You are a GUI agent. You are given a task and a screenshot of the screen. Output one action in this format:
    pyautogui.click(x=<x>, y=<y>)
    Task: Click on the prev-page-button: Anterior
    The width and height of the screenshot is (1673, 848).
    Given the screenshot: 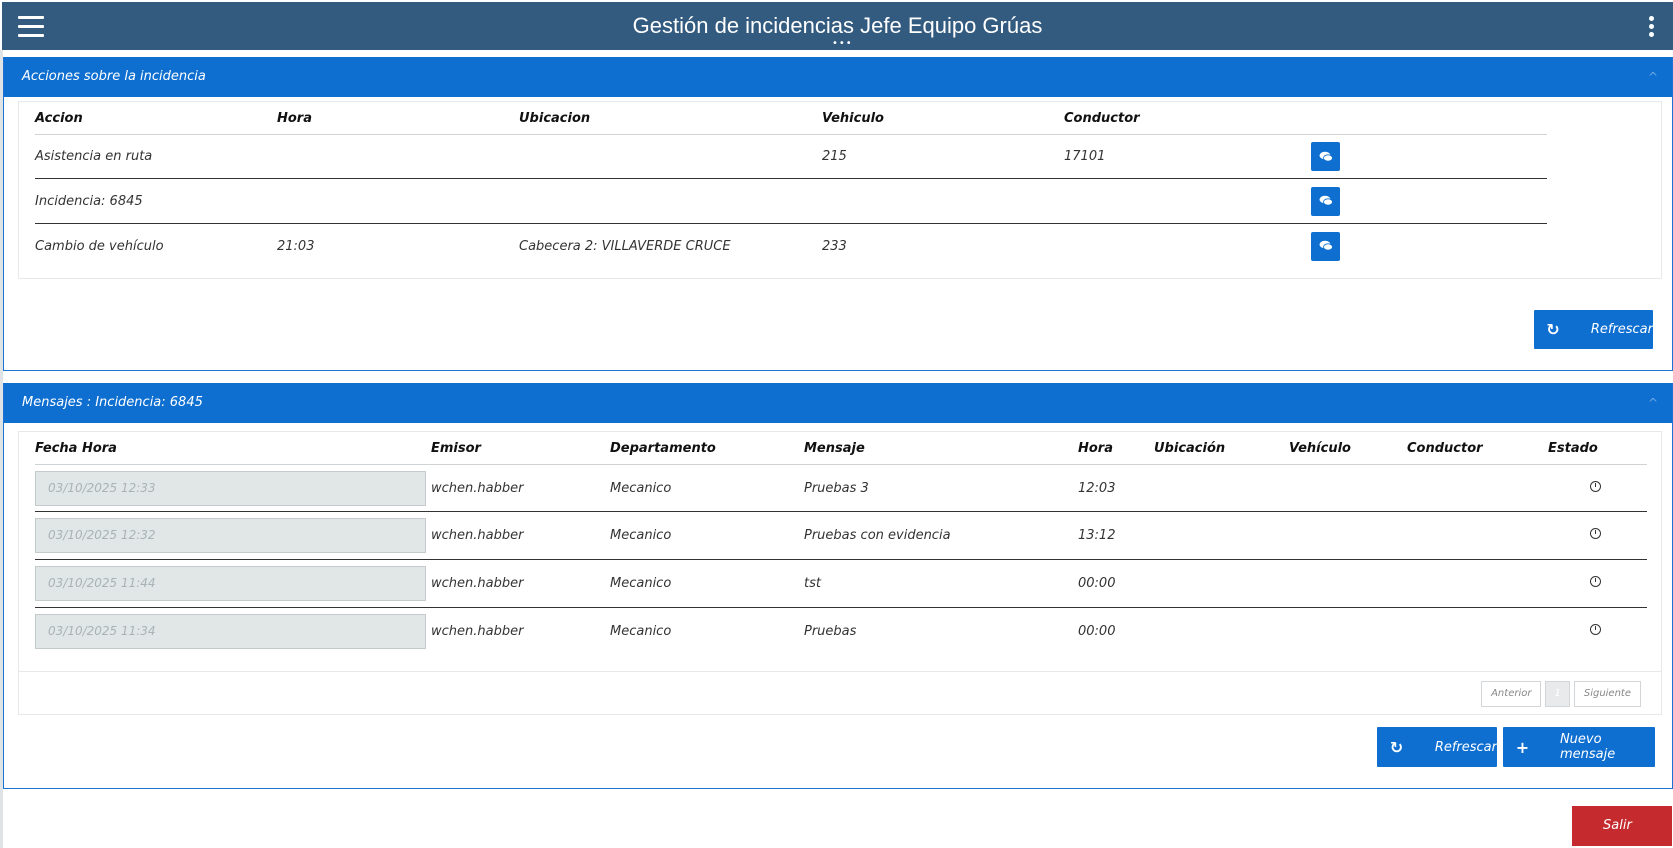 What is the action you would take?
    pyautogui.click(x=1511, y=694)
    